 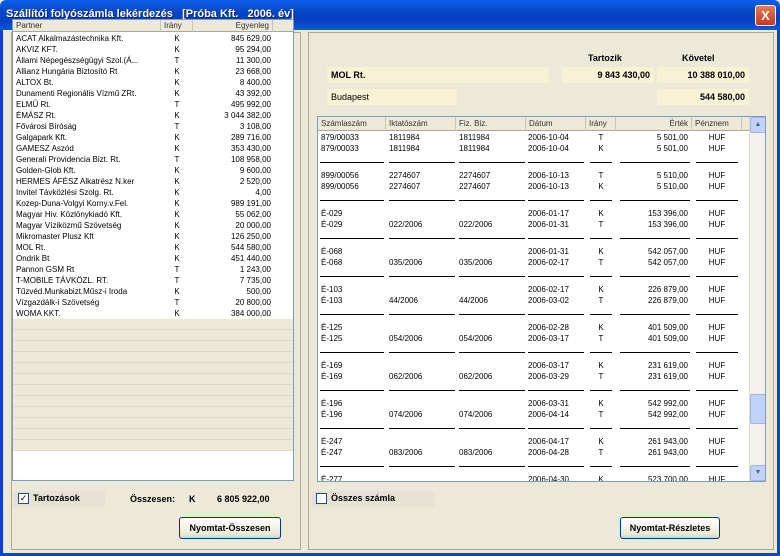 I want to click on partner-row: GAMESZ Aszód K 353 430,00, so click(x=153, y=148).